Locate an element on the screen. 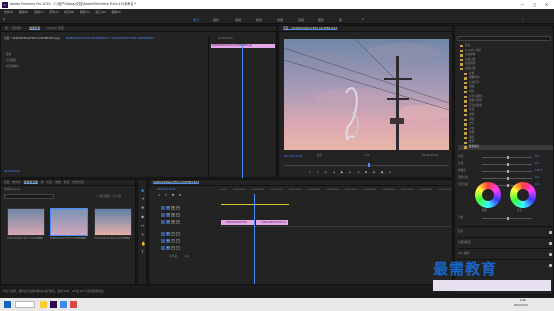 Image resolution: width=554 pixels, height=311 pixels. project-thumbnail is located at coordinates (26, 222).